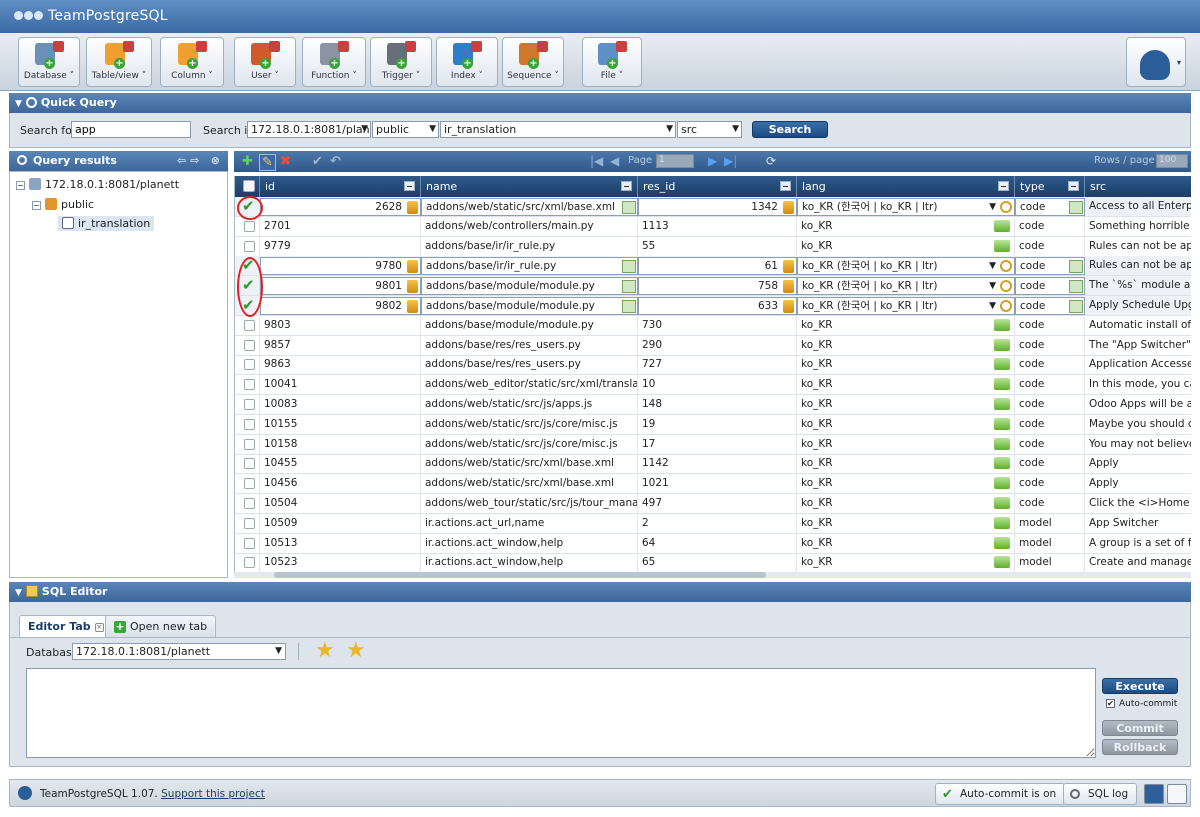 Image resolution: width=1200 pixels, height=817 pixels. I want to click on table-select: ir_translation ▼, so click(558, 129).